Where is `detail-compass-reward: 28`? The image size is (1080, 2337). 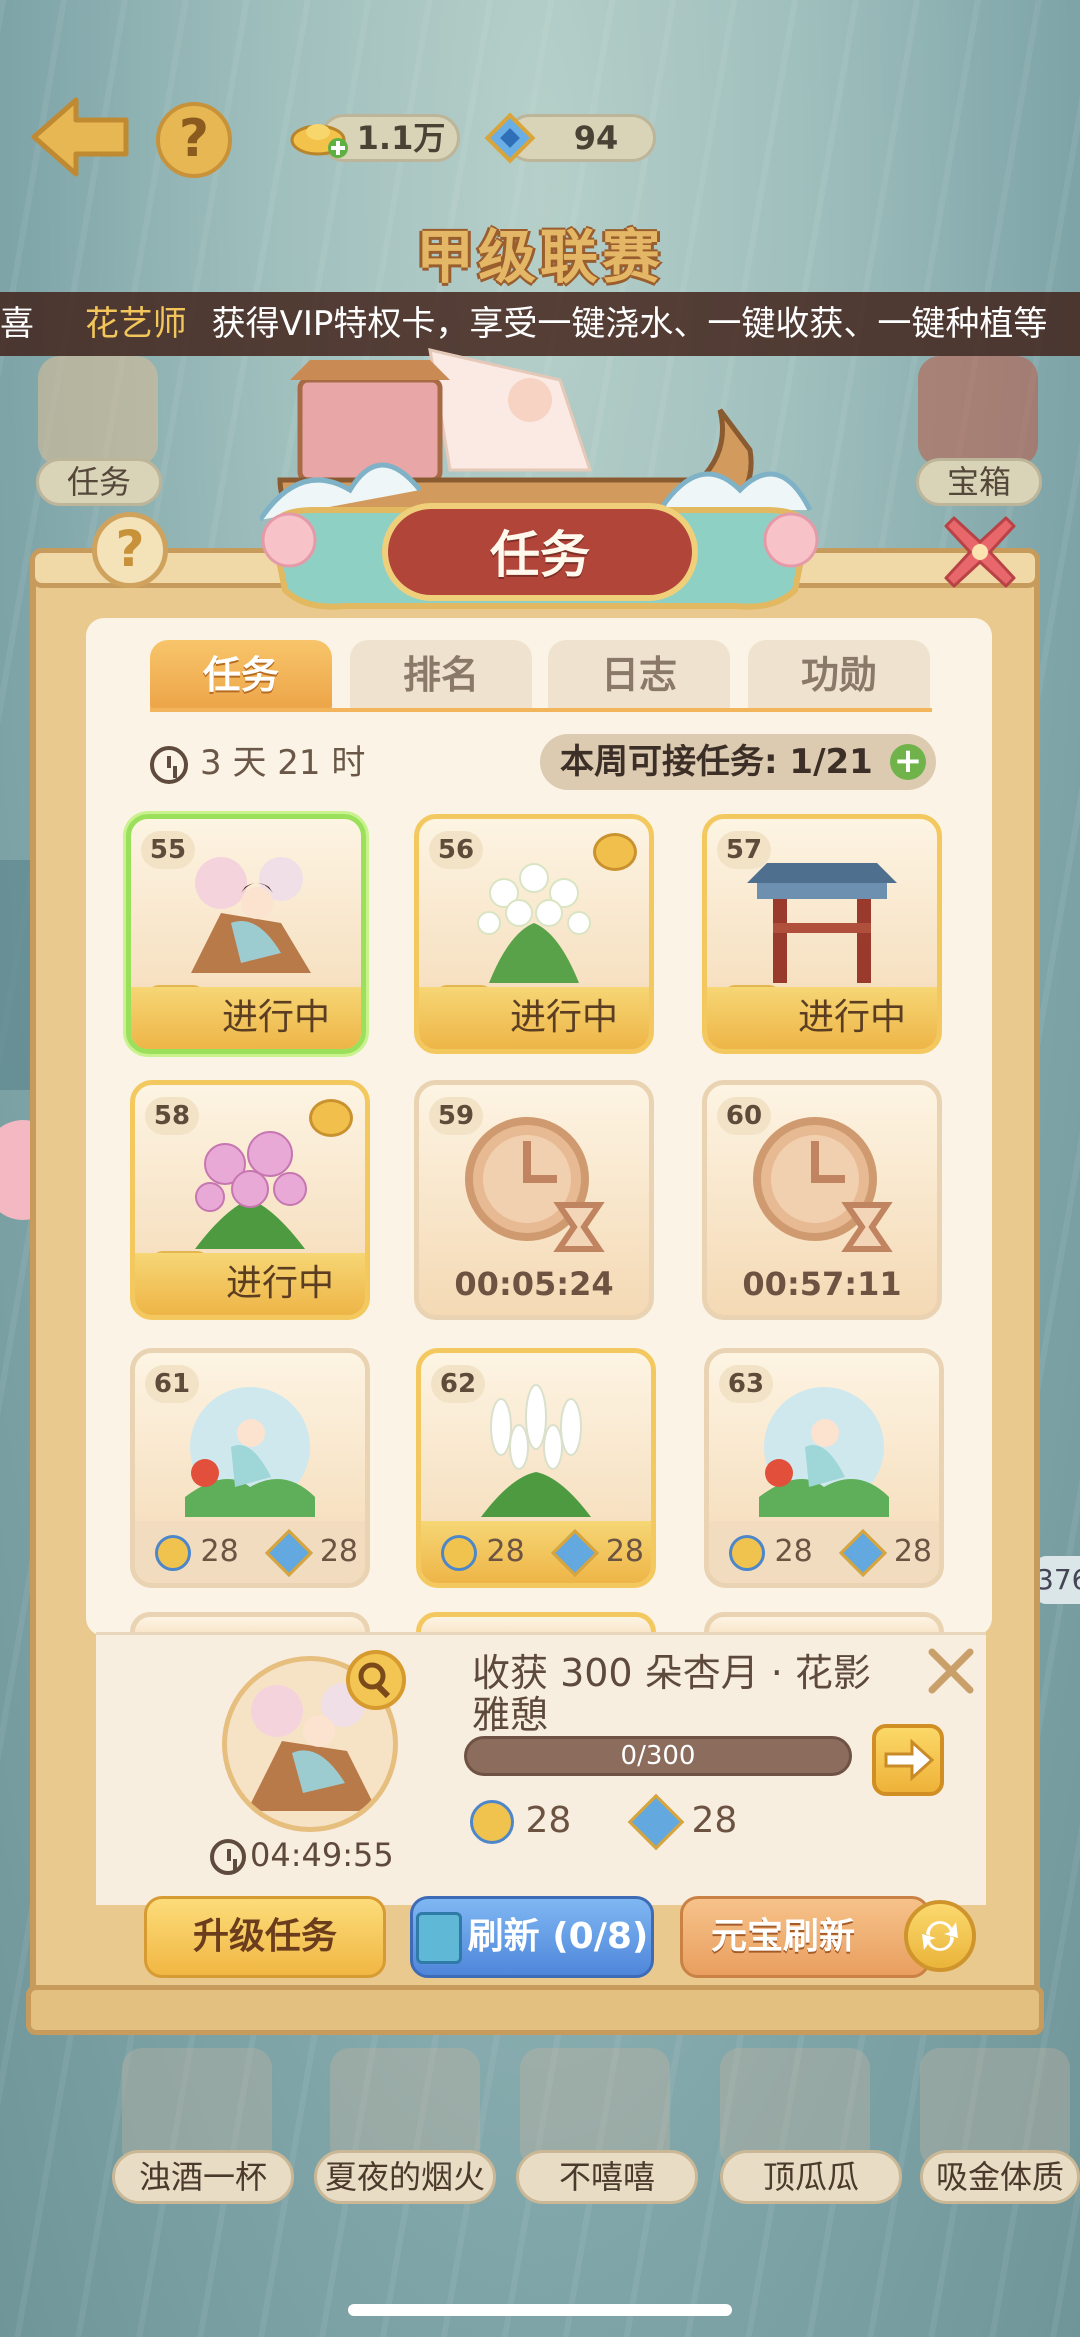 detail-compass-reward: 28 is located at coordinates (520, 1822).